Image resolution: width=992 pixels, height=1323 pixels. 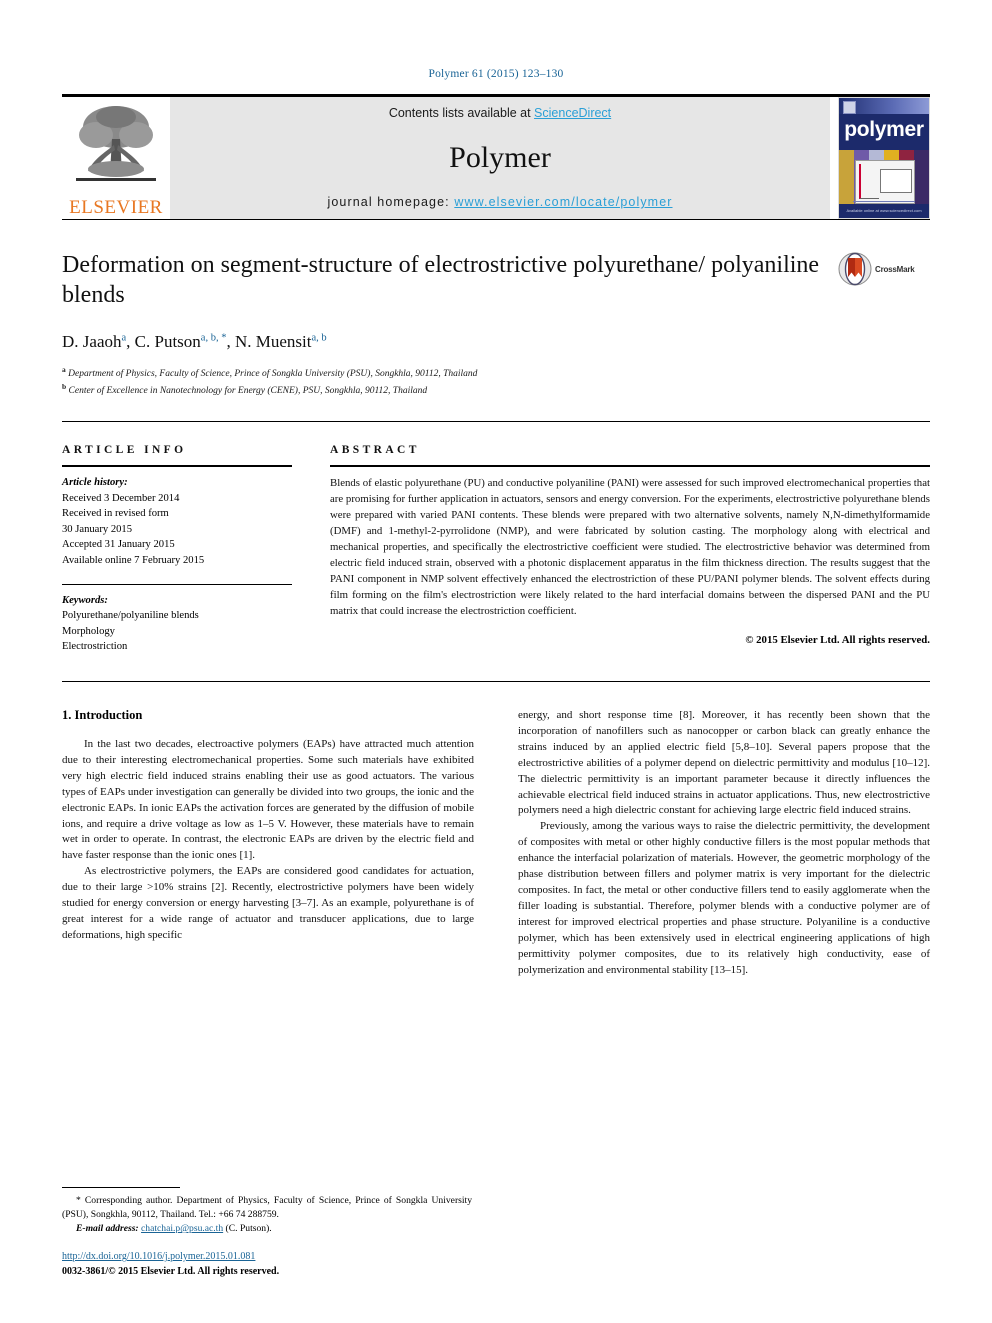 I want to click on keywords-rule, so click(x=177, y=585).